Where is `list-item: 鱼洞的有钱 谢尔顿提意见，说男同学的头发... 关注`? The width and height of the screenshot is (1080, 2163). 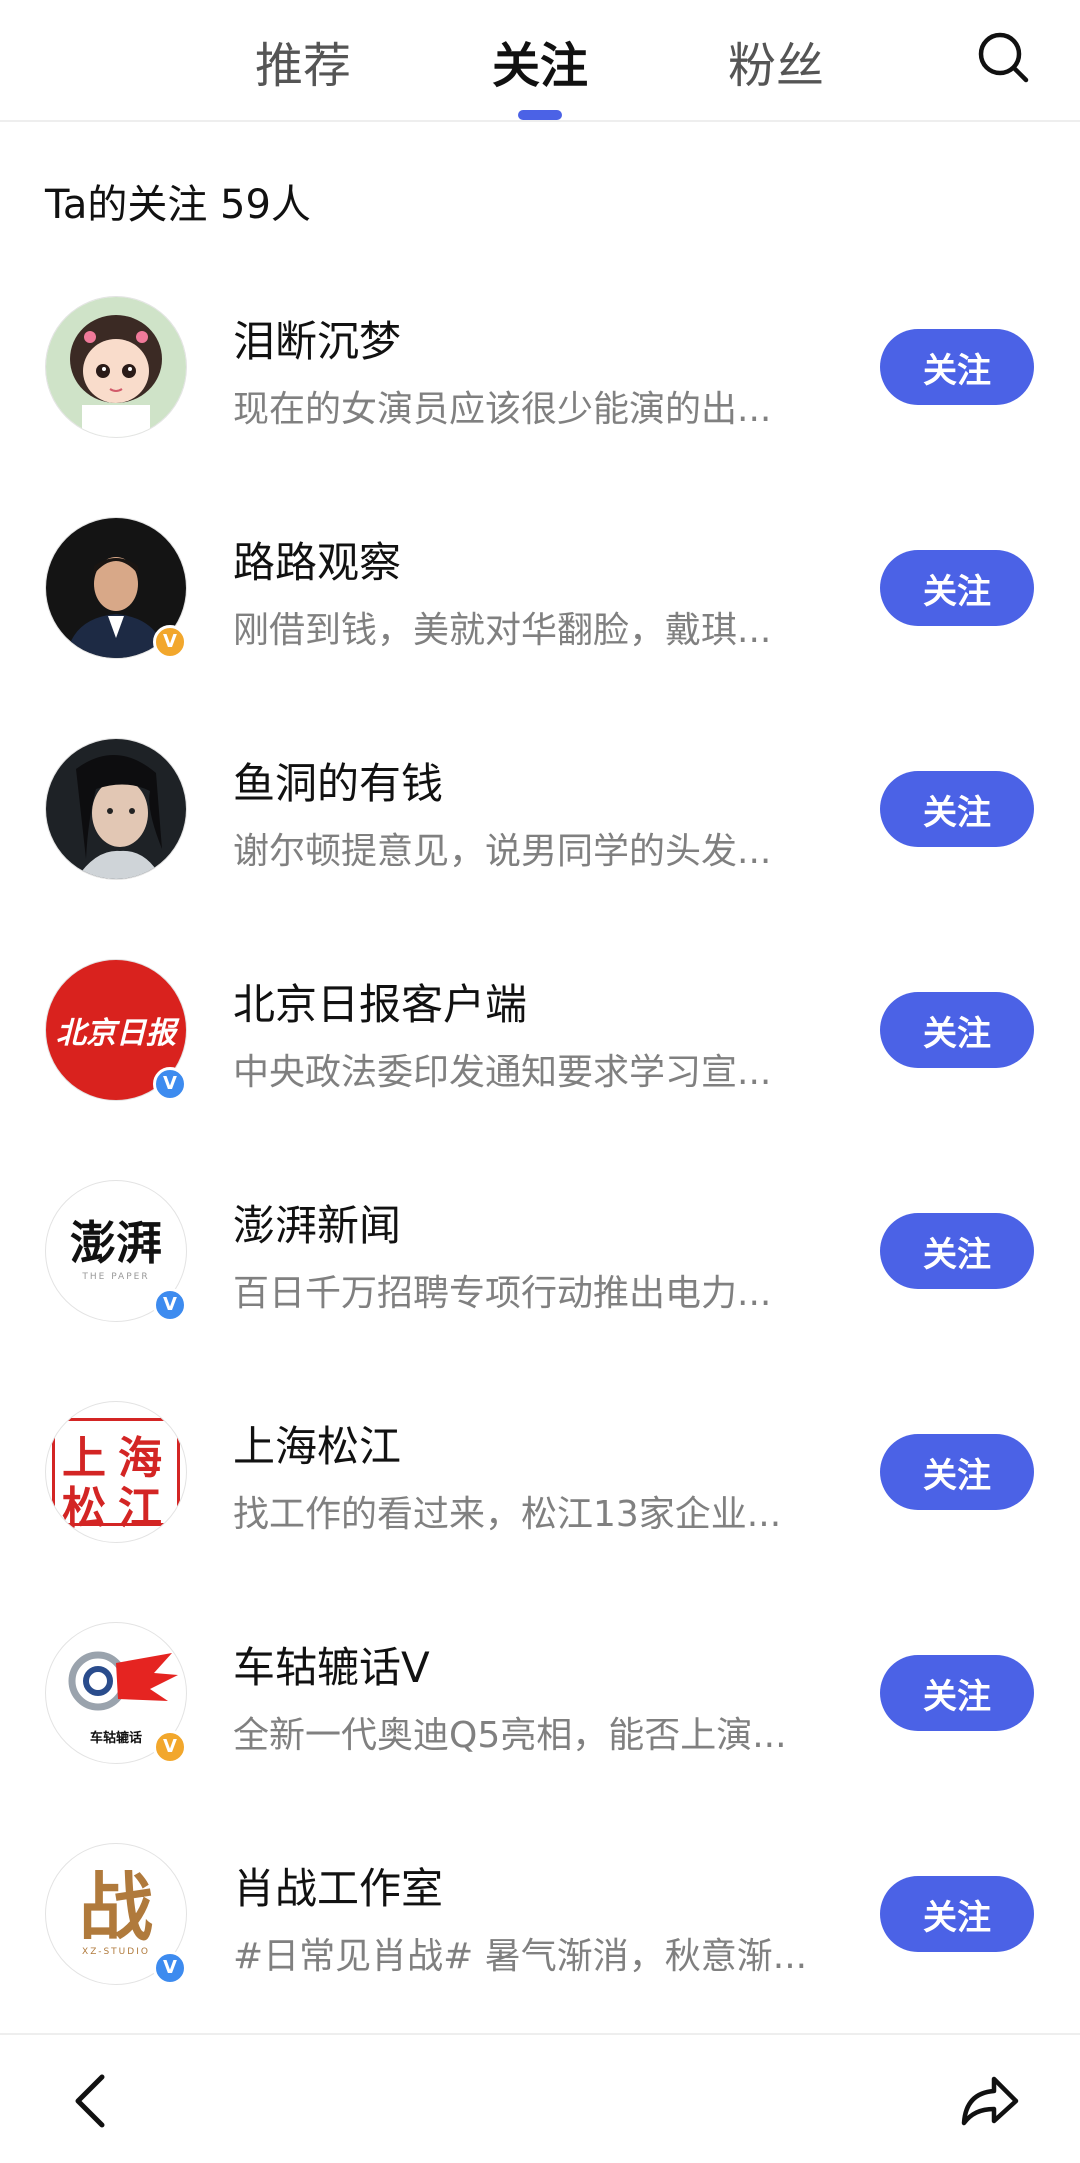
list-item: 鱼洞的有钱 谢尔顿提意见，说男同学的头发... 关注 is located at coordinates (540, 820).